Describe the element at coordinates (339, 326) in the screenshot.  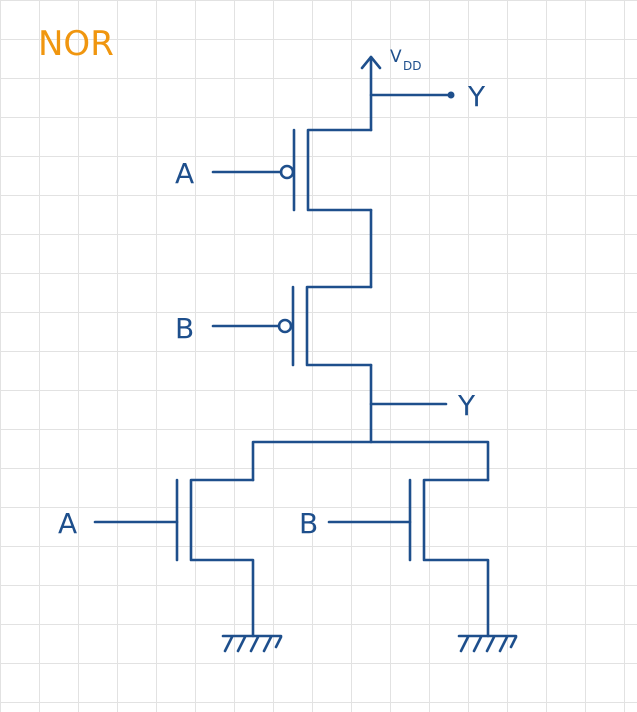
I see `pmos-b-channel` at that location.